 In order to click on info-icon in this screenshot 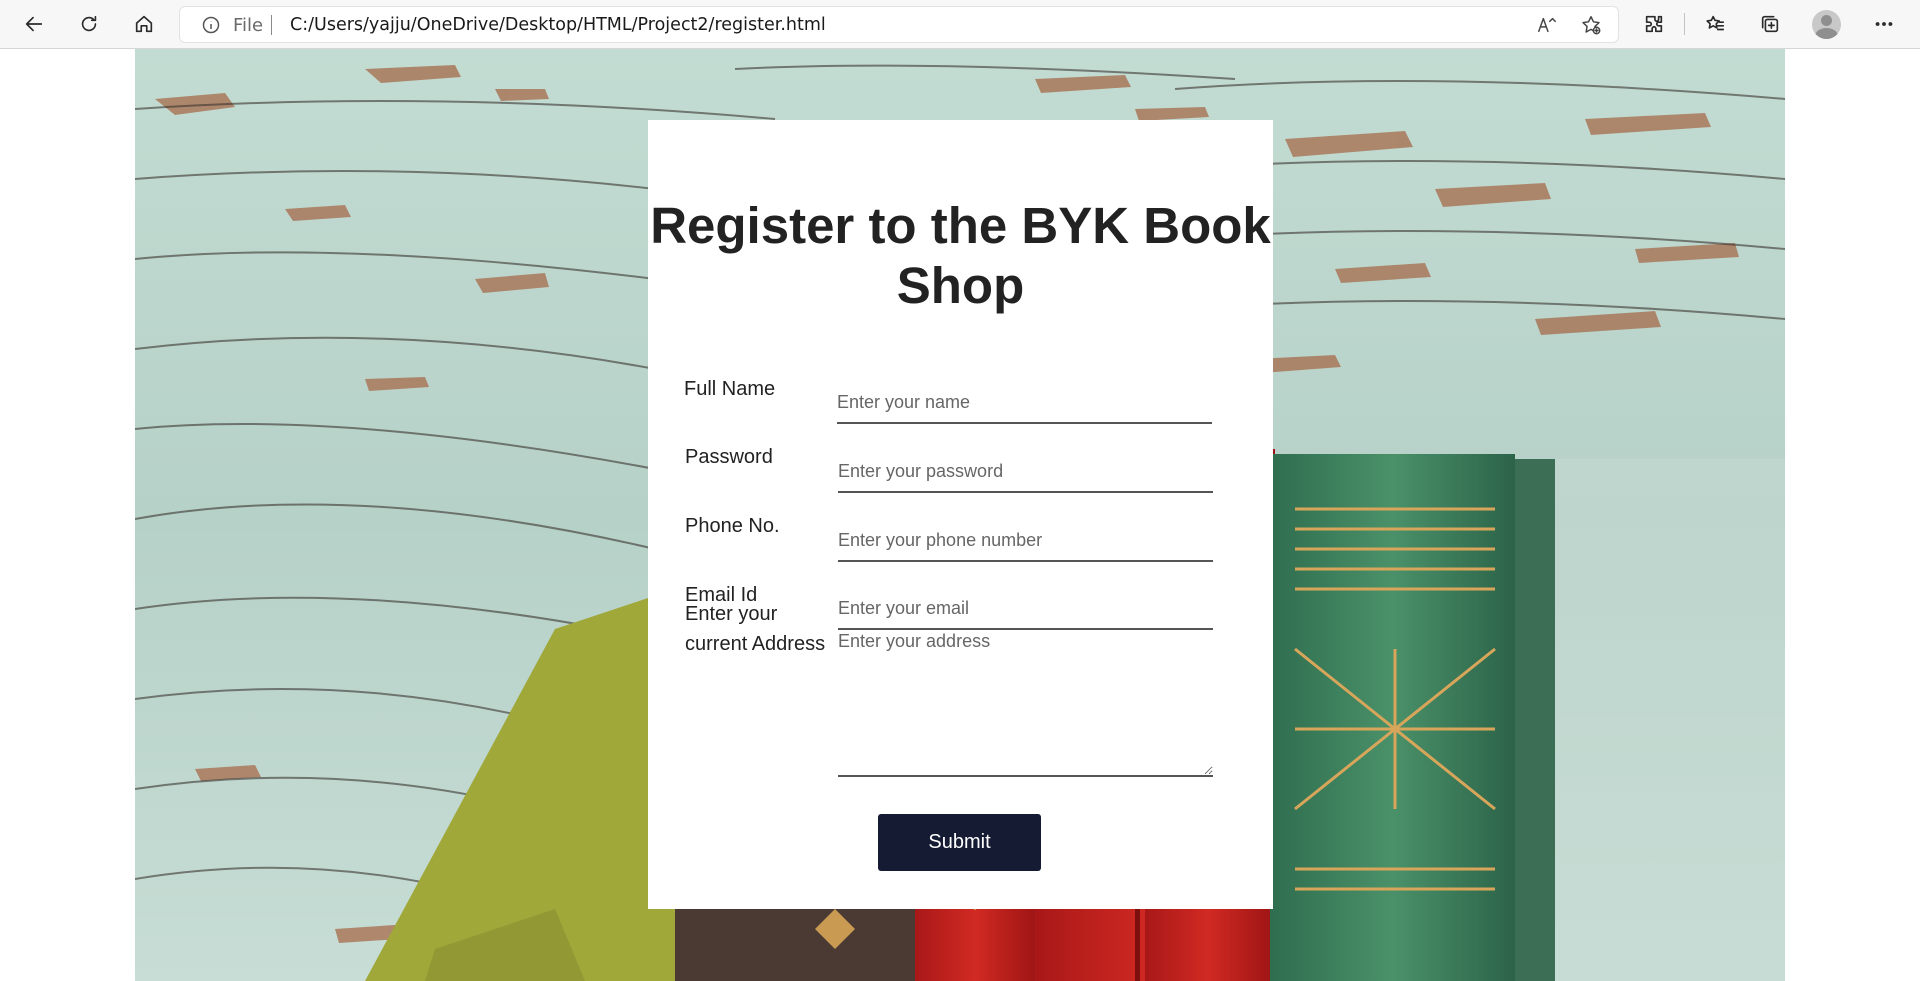, I will do `click(211, 25)`.